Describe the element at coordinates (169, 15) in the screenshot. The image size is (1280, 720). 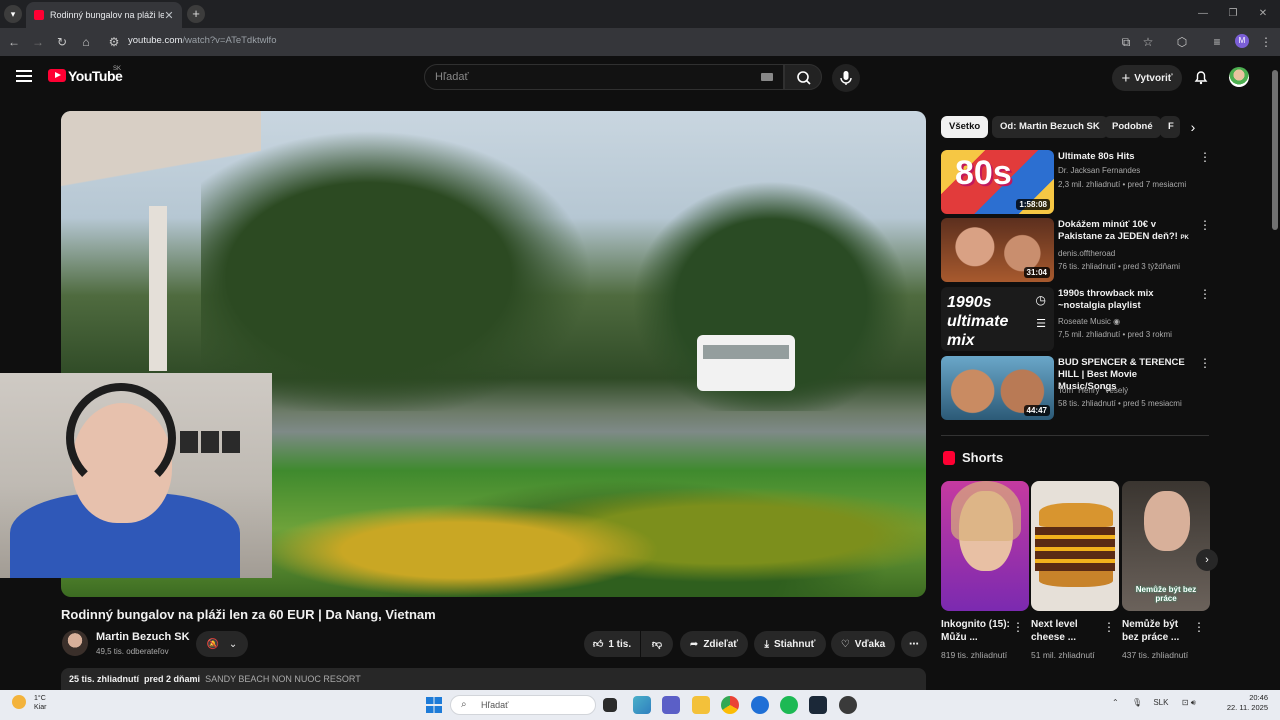
I see `close-tab-icon: ✕` at that location.